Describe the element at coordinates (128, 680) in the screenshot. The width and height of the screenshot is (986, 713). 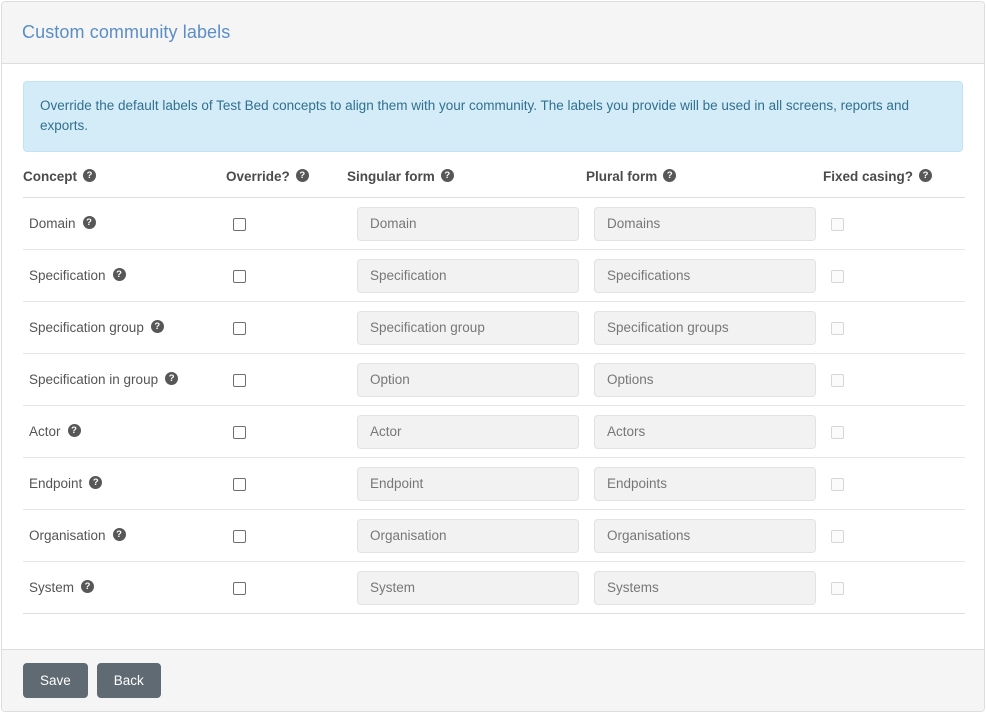
I see `back-button: Back` at that location.